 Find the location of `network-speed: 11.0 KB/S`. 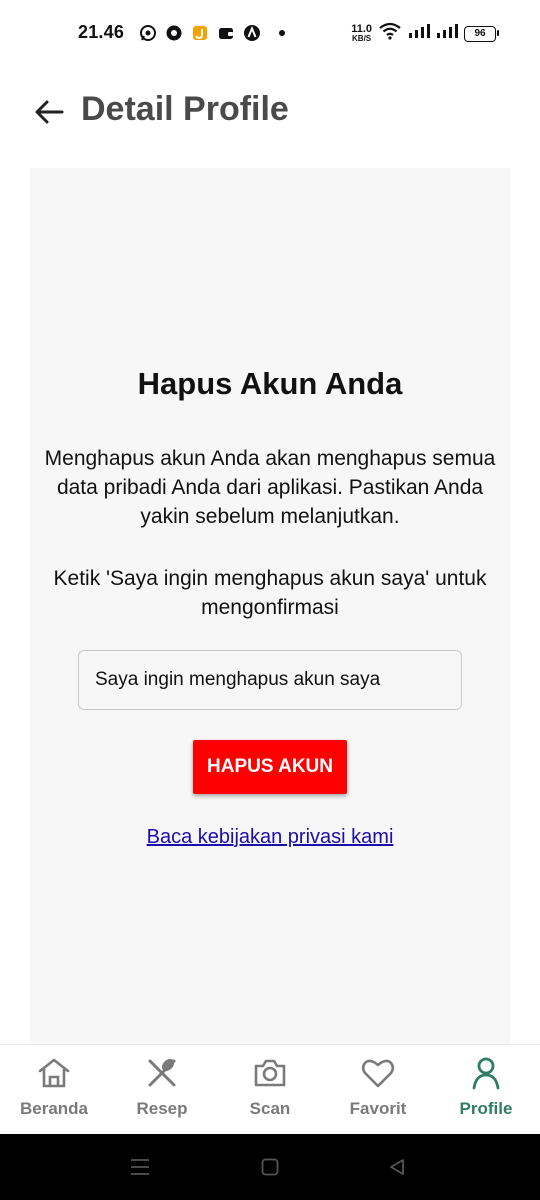

network-speed: 11.0 KB/S is located at coordinates (361, 33).